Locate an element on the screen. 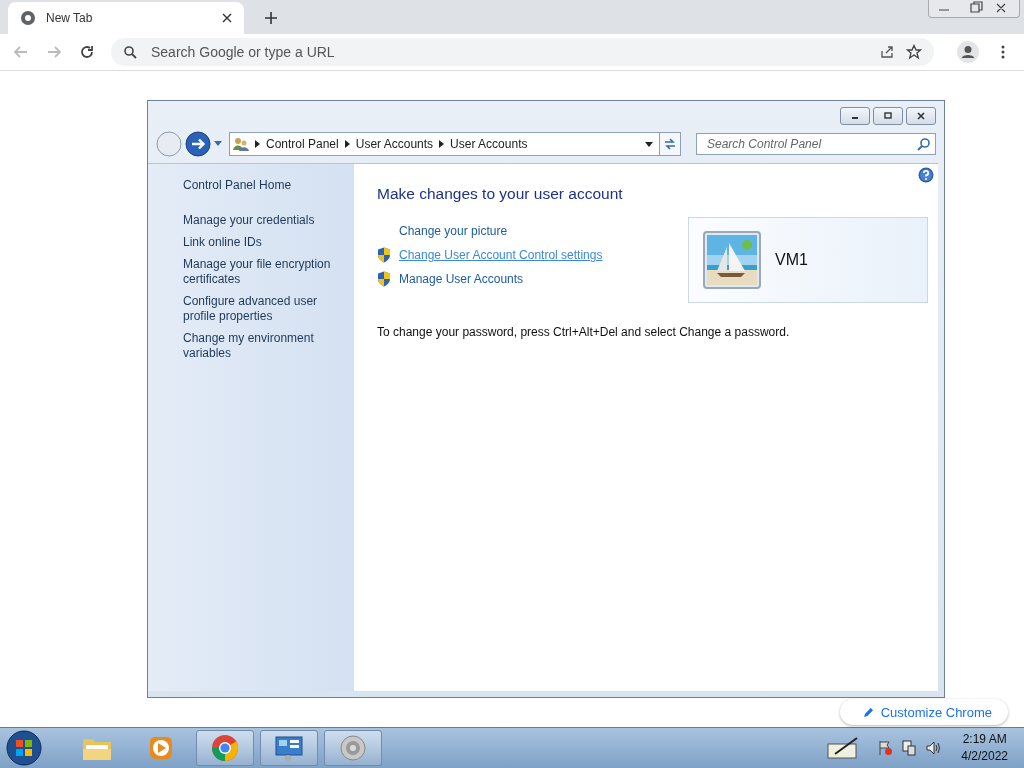 This screenshot has width=1024, height=768. chrome-logo-icon is located at coordinates (28, 18).